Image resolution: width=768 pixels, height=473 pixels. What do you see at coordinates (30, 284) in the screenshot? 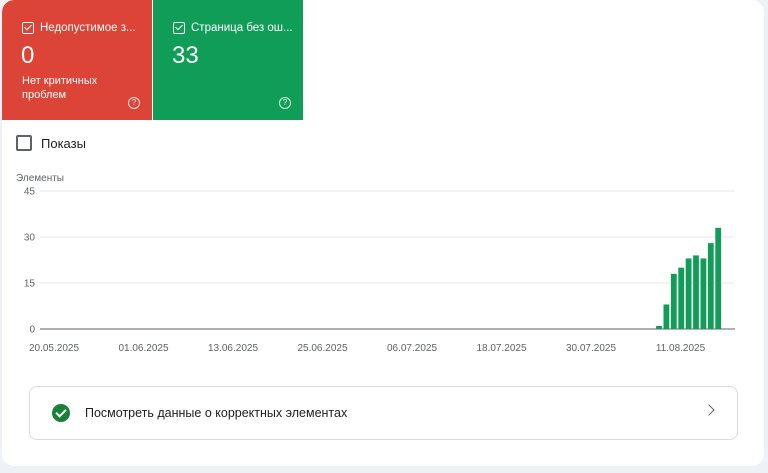
I see `y-tick-label: 15` at bounding box center [30, 284].